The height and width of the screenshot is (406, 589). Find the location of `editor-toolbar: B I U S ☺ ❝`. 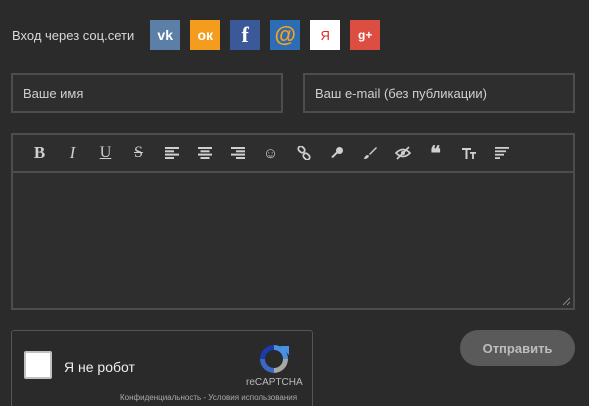

editor-toolbar: B I U S ☺ ❝ is located at coordinates (293, 154).